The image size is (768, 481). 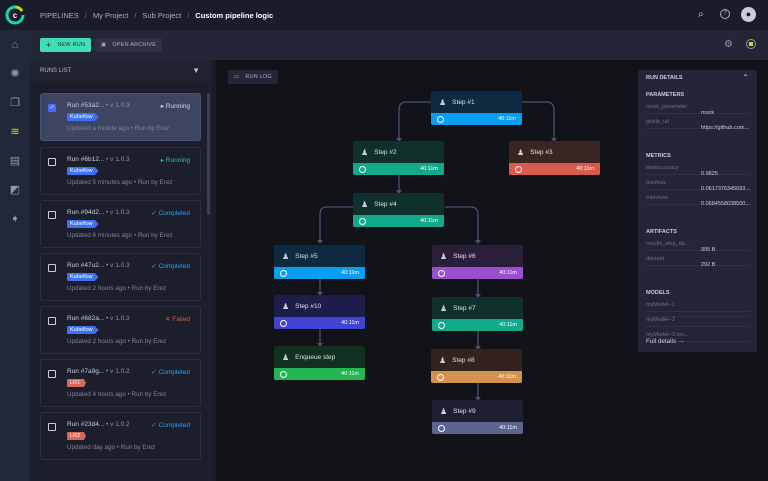 I want to click on open-archive-button: ▣ OPEN ARCHIVE, so click(x=129, y=45).